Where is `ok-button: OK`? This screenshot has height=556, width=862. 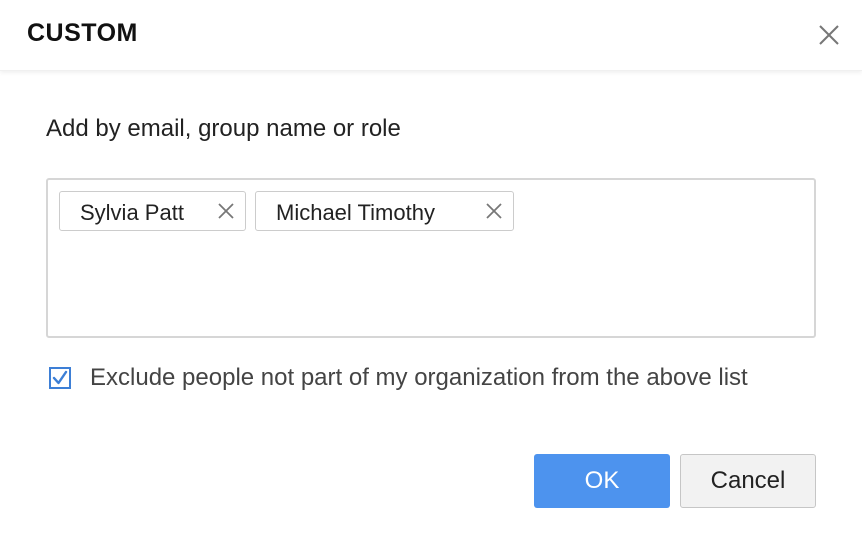 ok-button: OK is located at coordinates (602, 481).